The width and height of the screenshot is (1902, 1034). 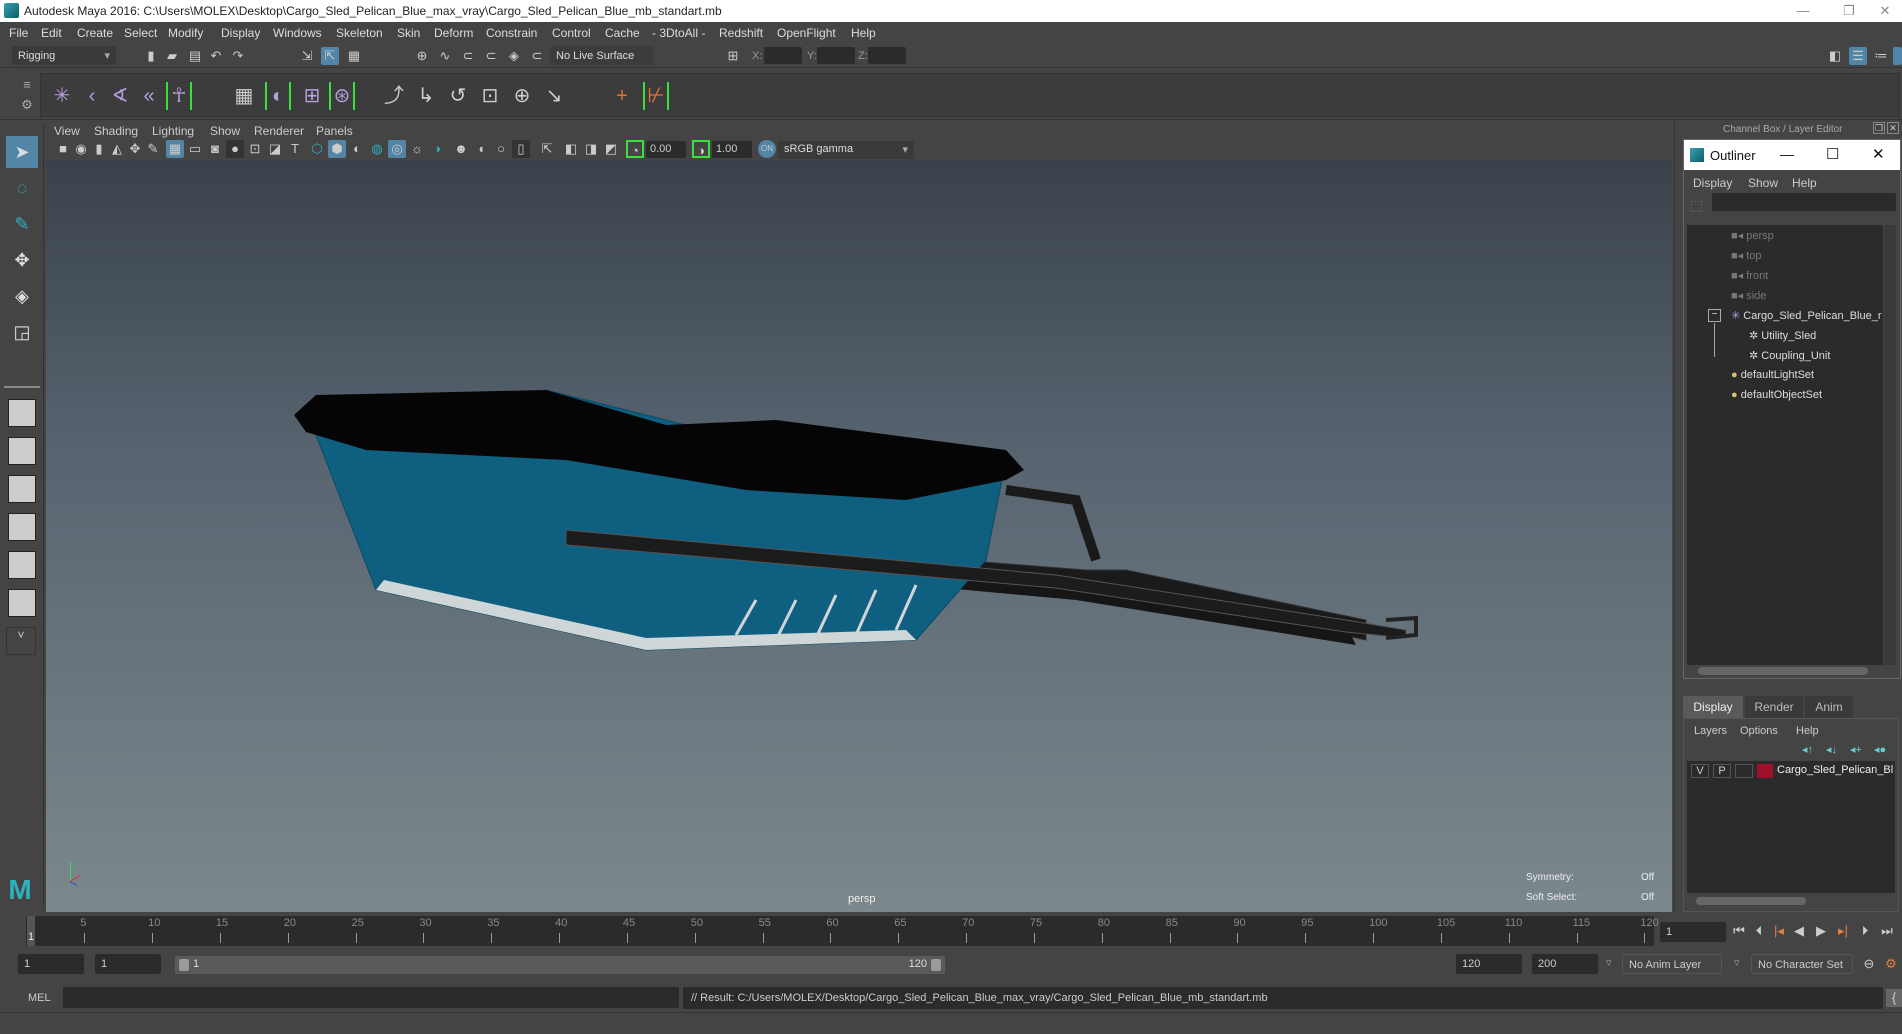 I want to click on command-input, so click(x=371, y=997).